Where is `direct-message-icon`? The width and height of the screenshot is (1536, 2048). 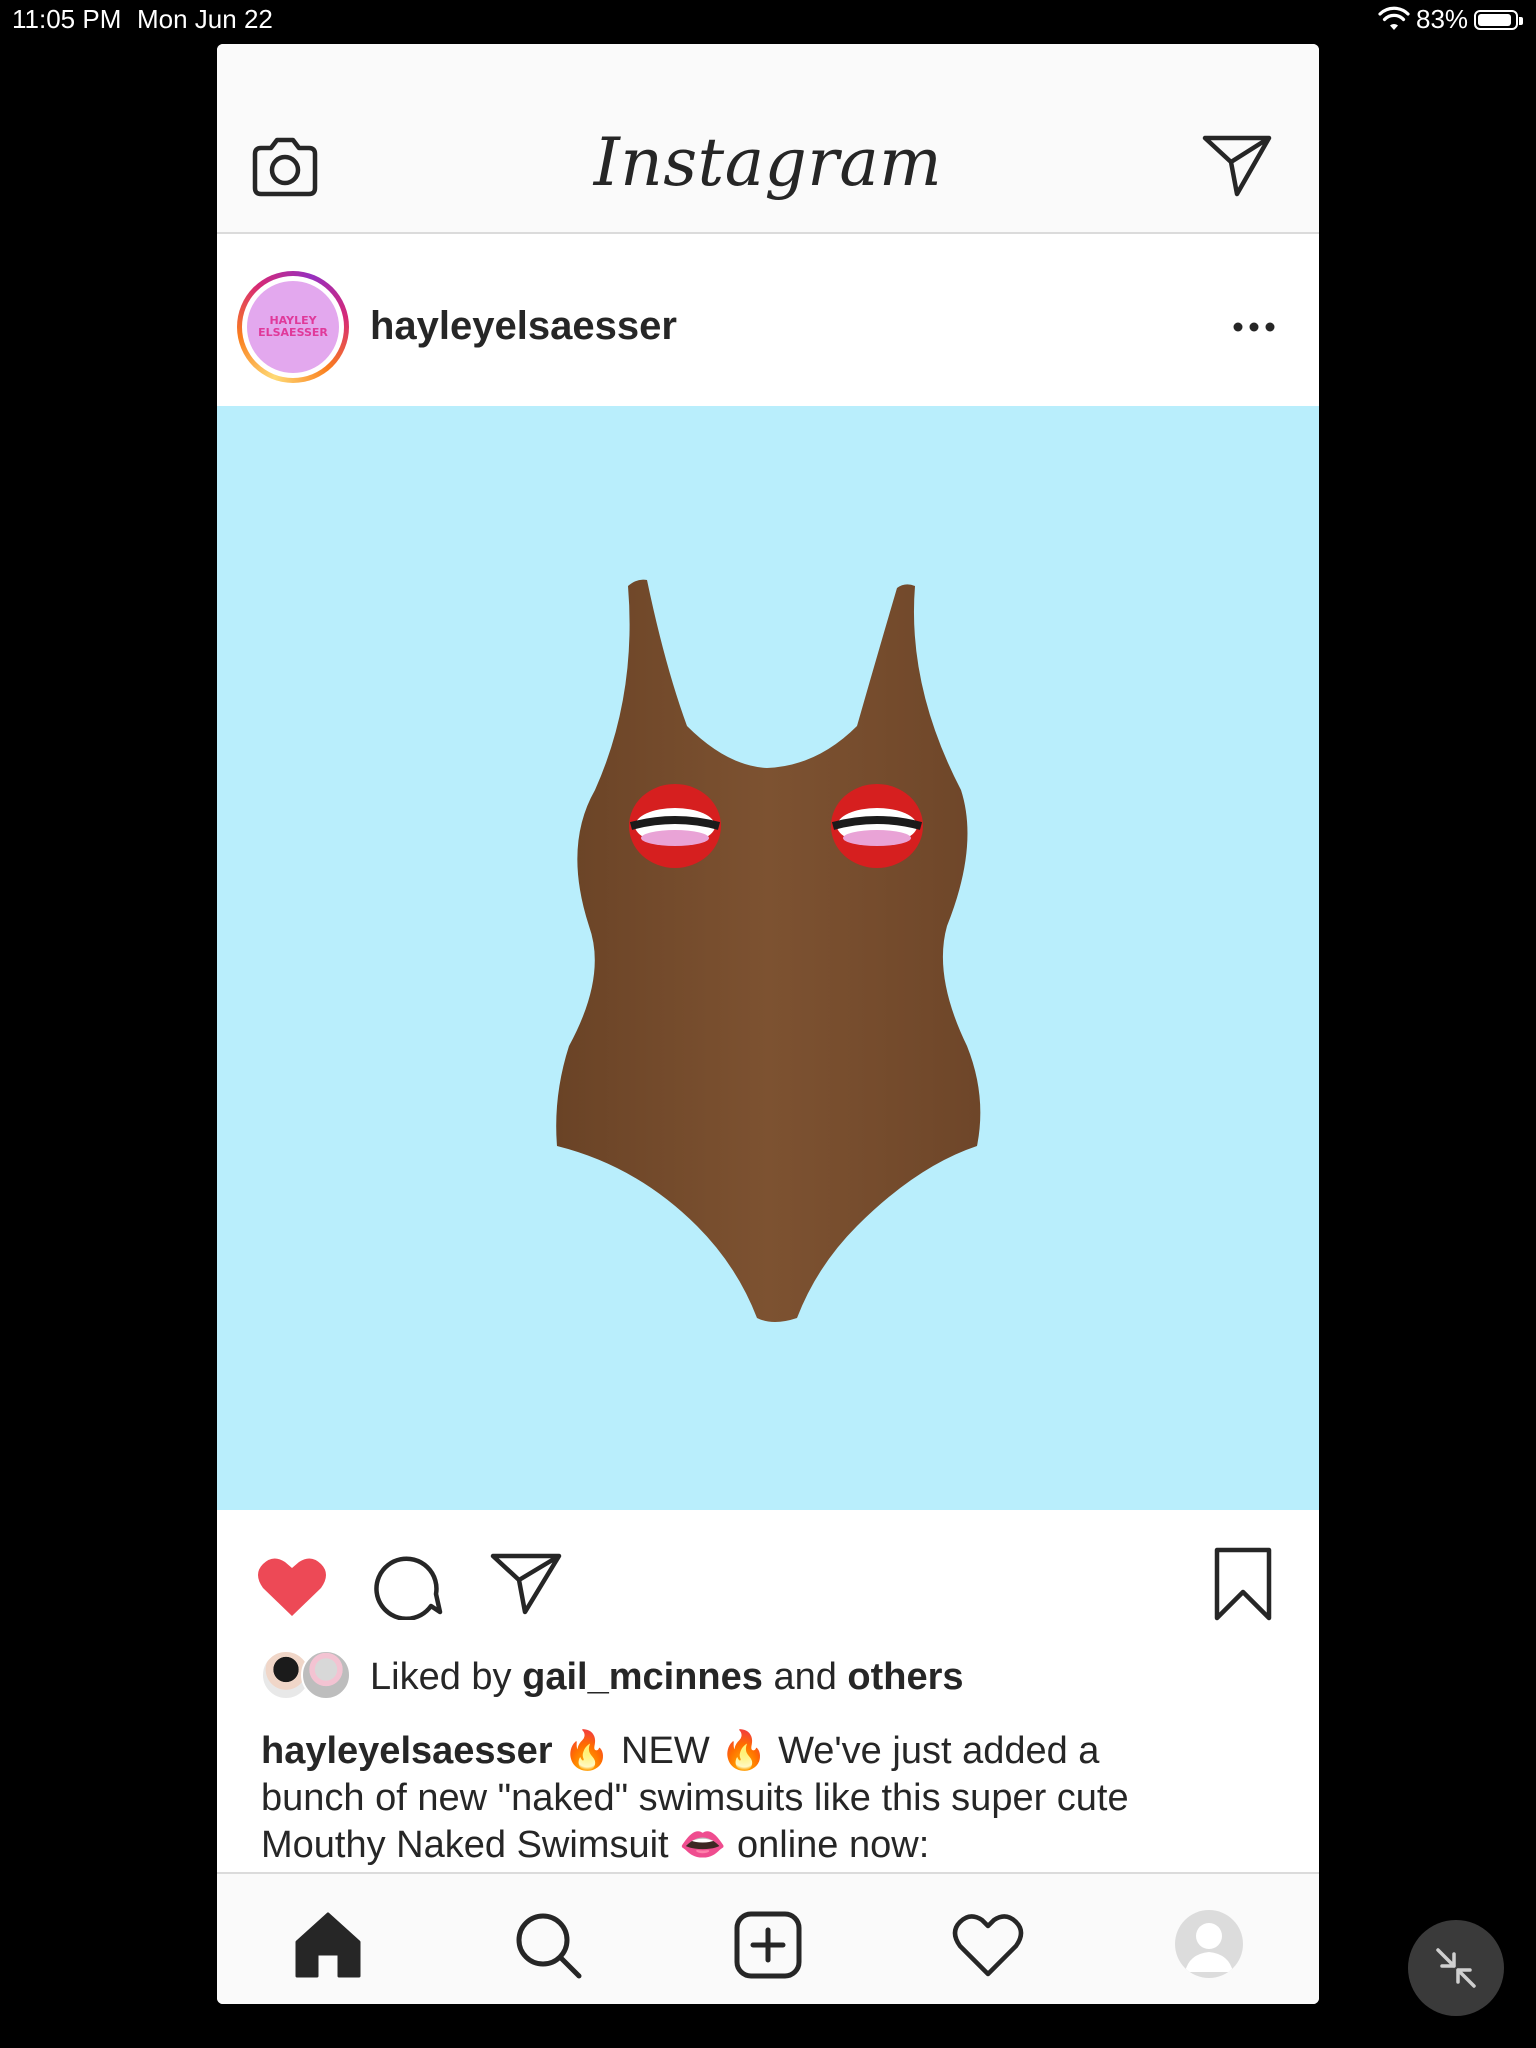
direct-message-icon is located at coordinates (1237, 165).